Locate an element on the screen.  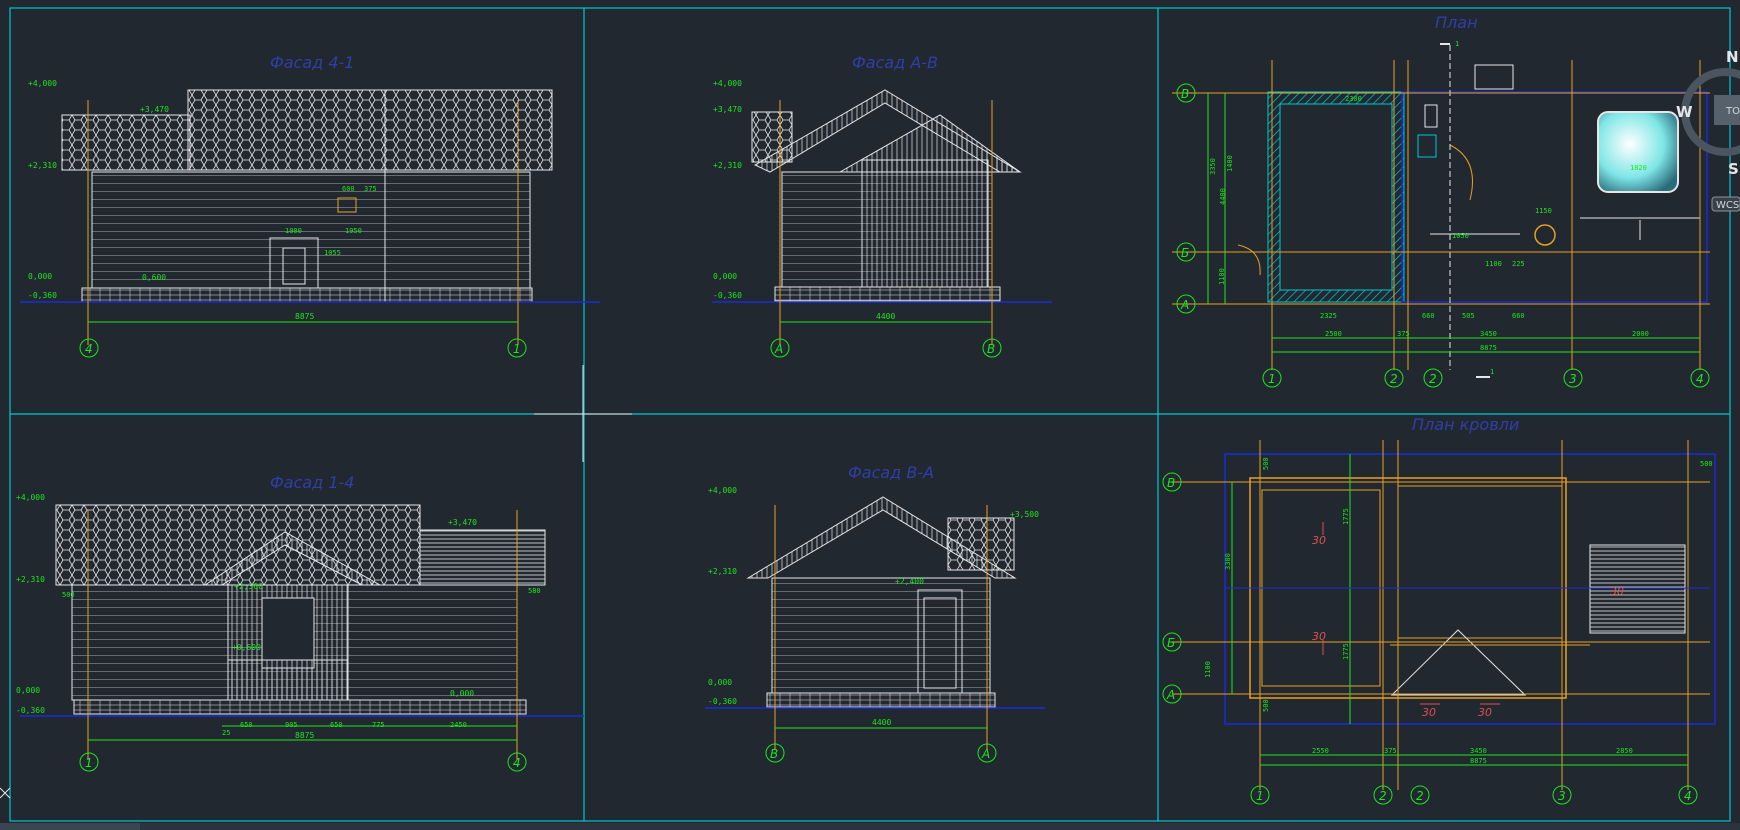
svg-text: WCS is located at coordinates (1727, 205).